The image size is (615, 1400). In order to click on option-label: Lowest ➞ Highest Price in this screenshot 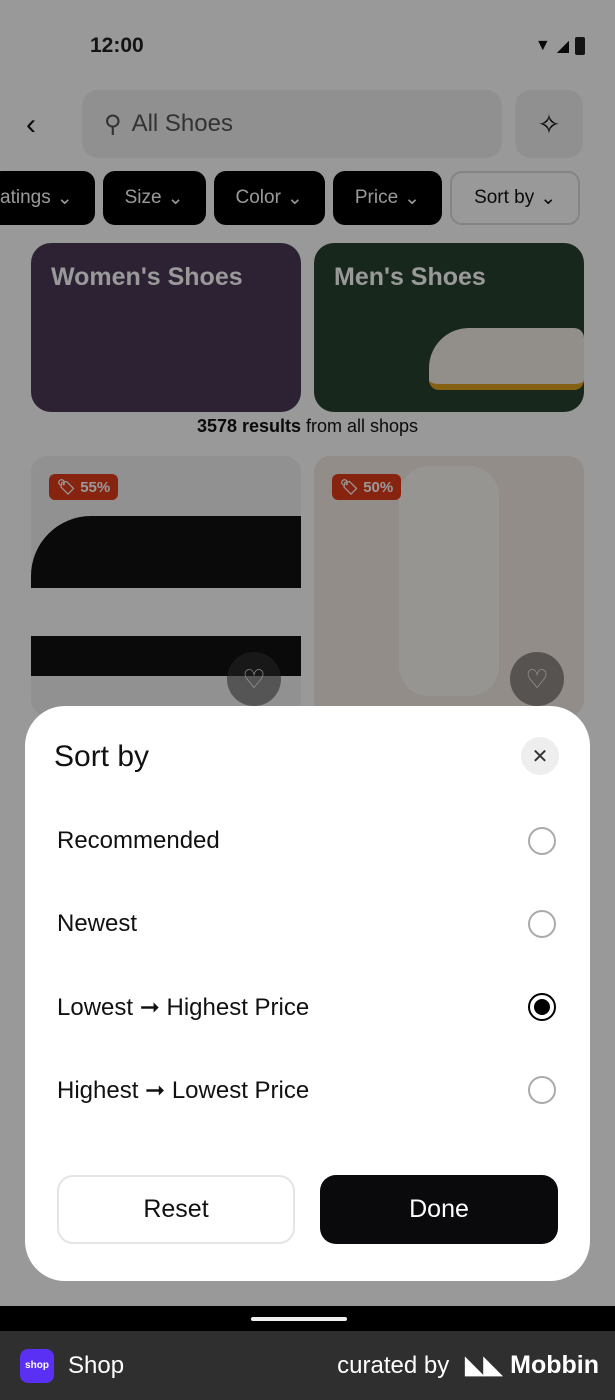, I will do `click(183, 1007)`.